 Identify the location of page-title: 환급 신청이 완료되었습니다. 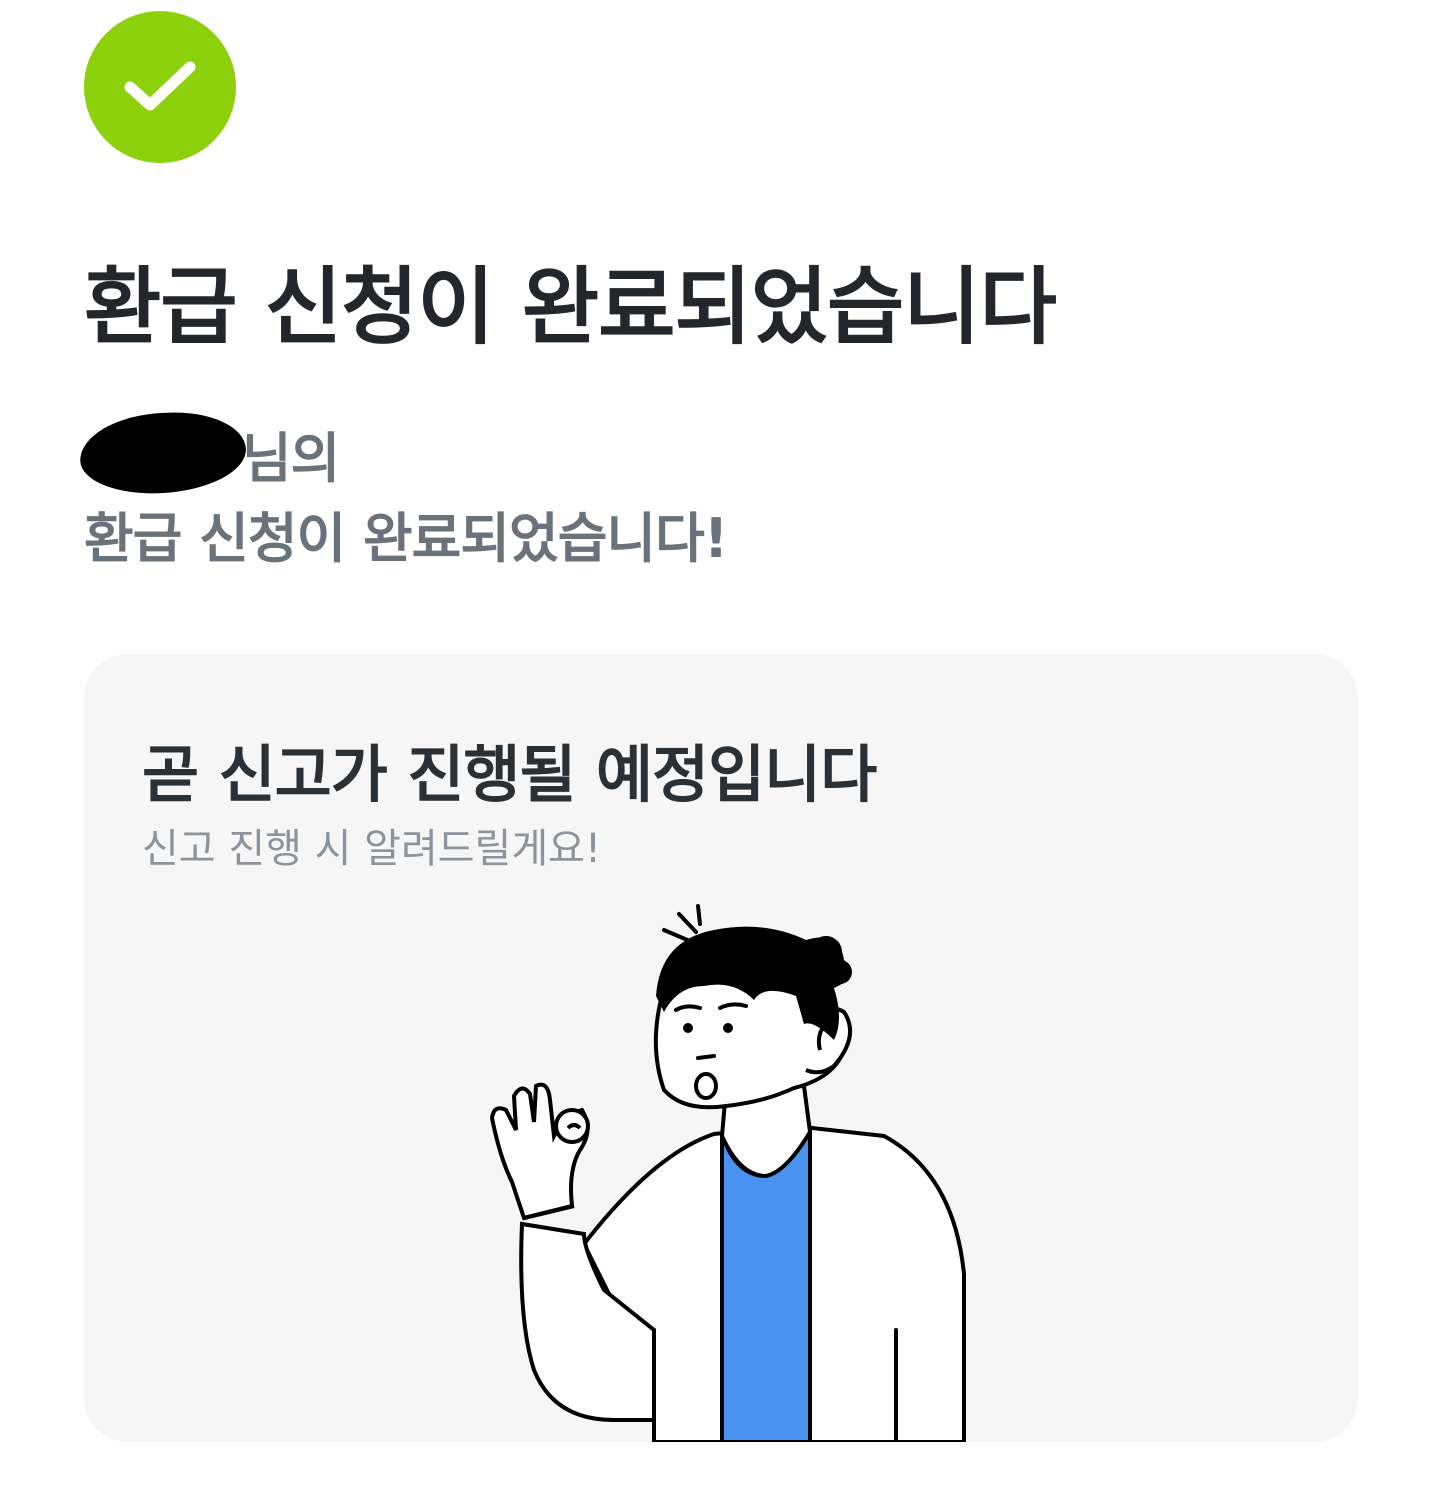
(570, 307).